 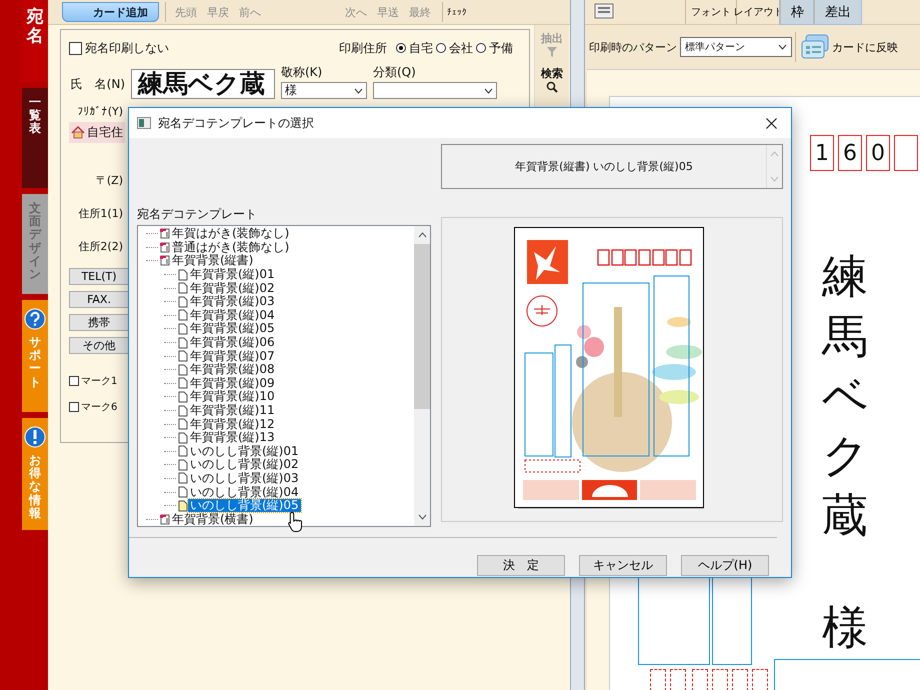 I want to click on checkbox-label: マーク1, so click(x=99, y=381).